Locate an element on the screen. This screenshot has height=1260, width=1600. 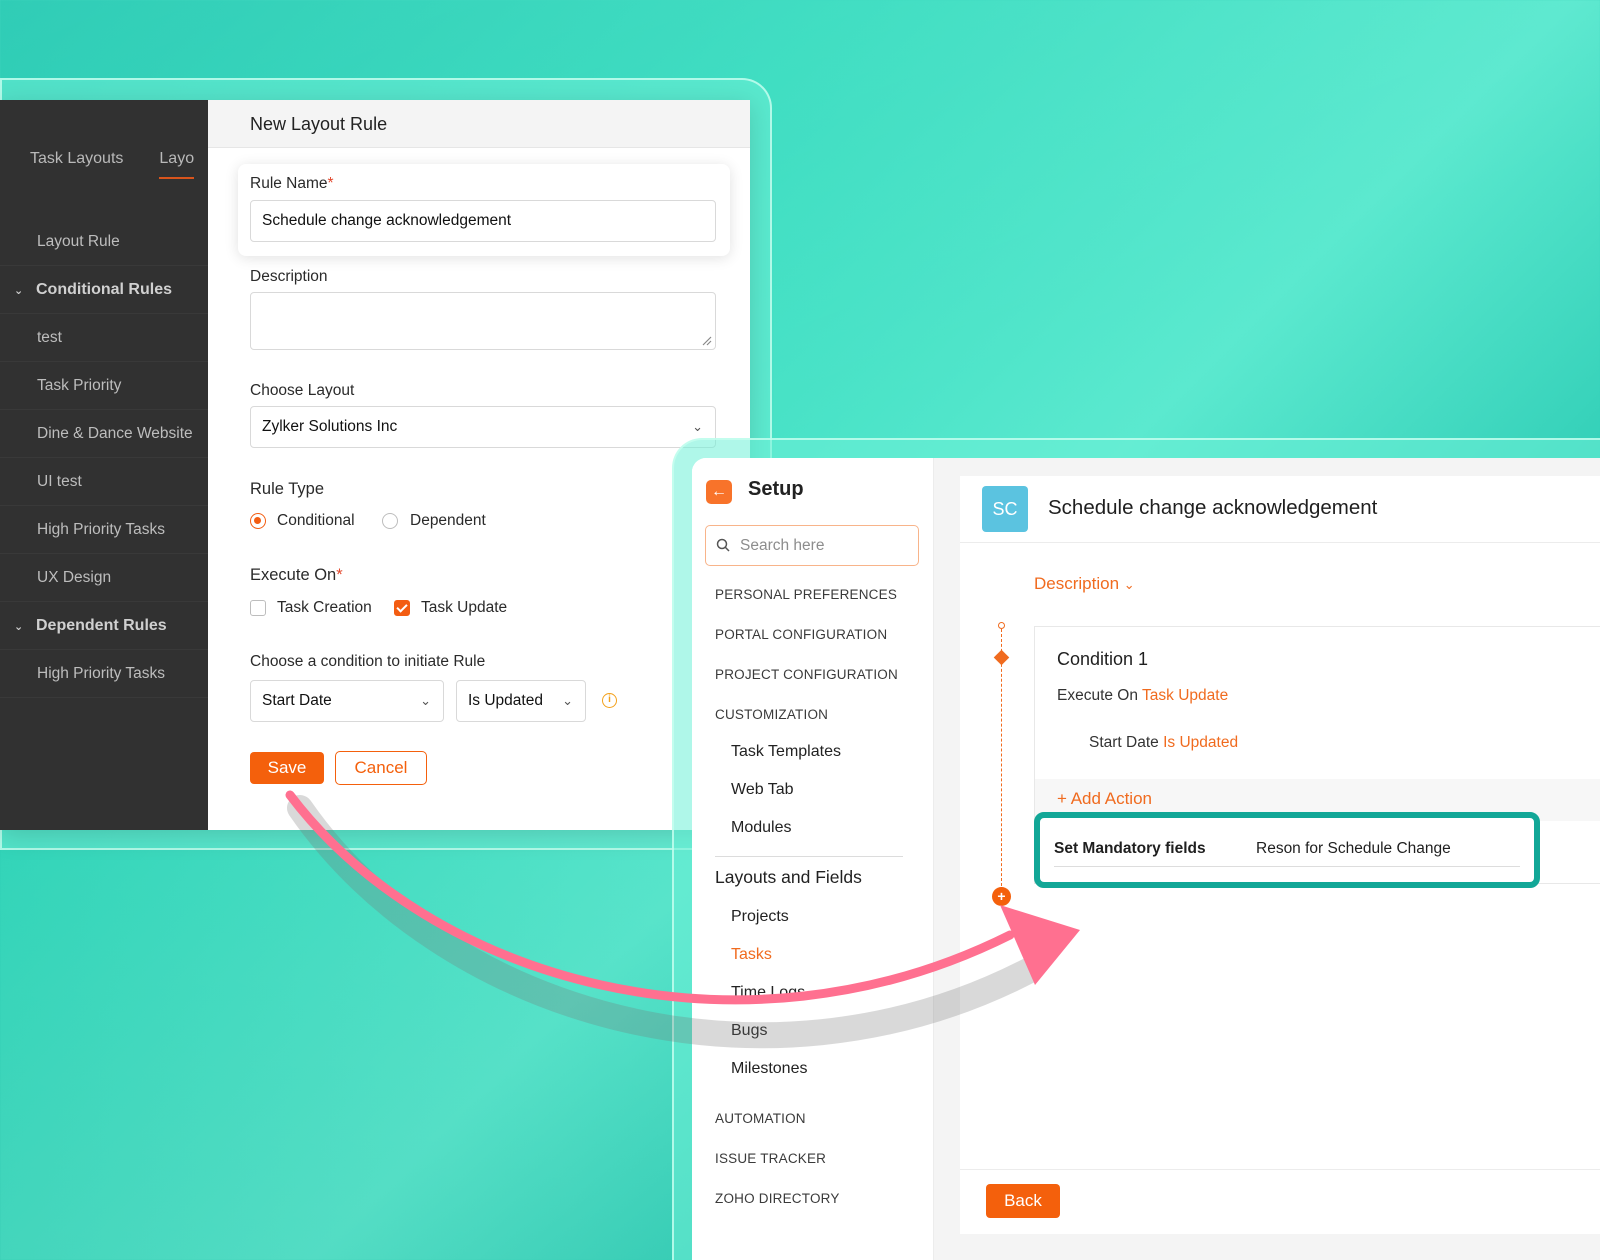
nav-portal-configuration: PORTAL CONFIGURATION is located at coordinates (801, 634).